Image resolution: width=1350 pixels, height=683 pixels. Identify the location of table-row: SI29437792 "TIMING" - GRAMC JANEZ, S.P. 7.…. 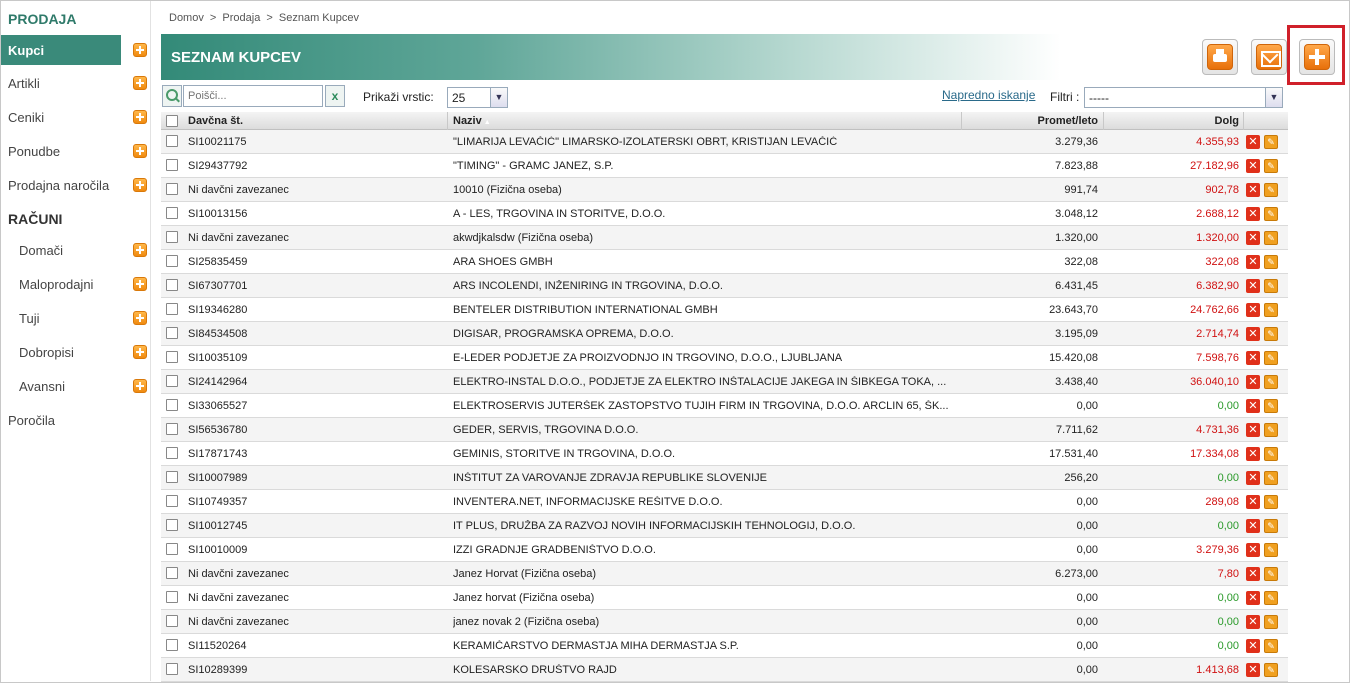
(724, 166).